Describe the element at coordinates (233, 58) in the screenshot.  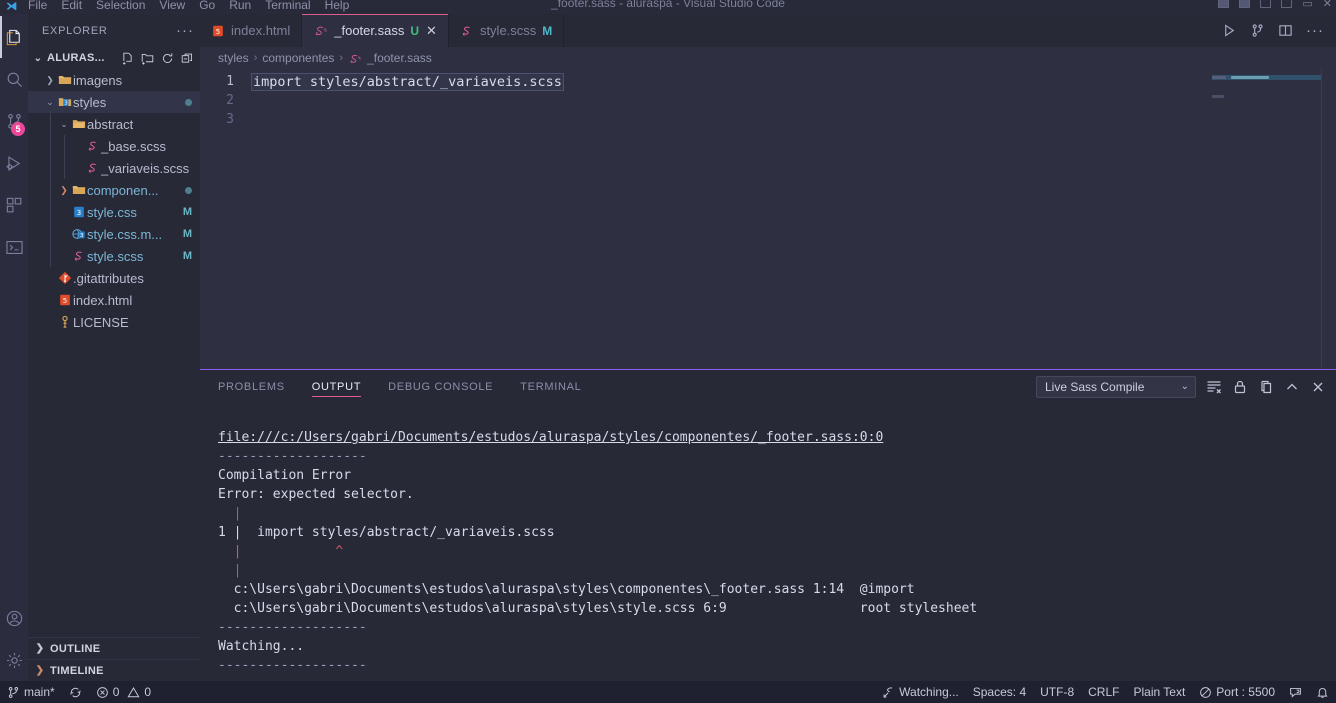
I see `breadcrumb-item-styles: styles` at that location.